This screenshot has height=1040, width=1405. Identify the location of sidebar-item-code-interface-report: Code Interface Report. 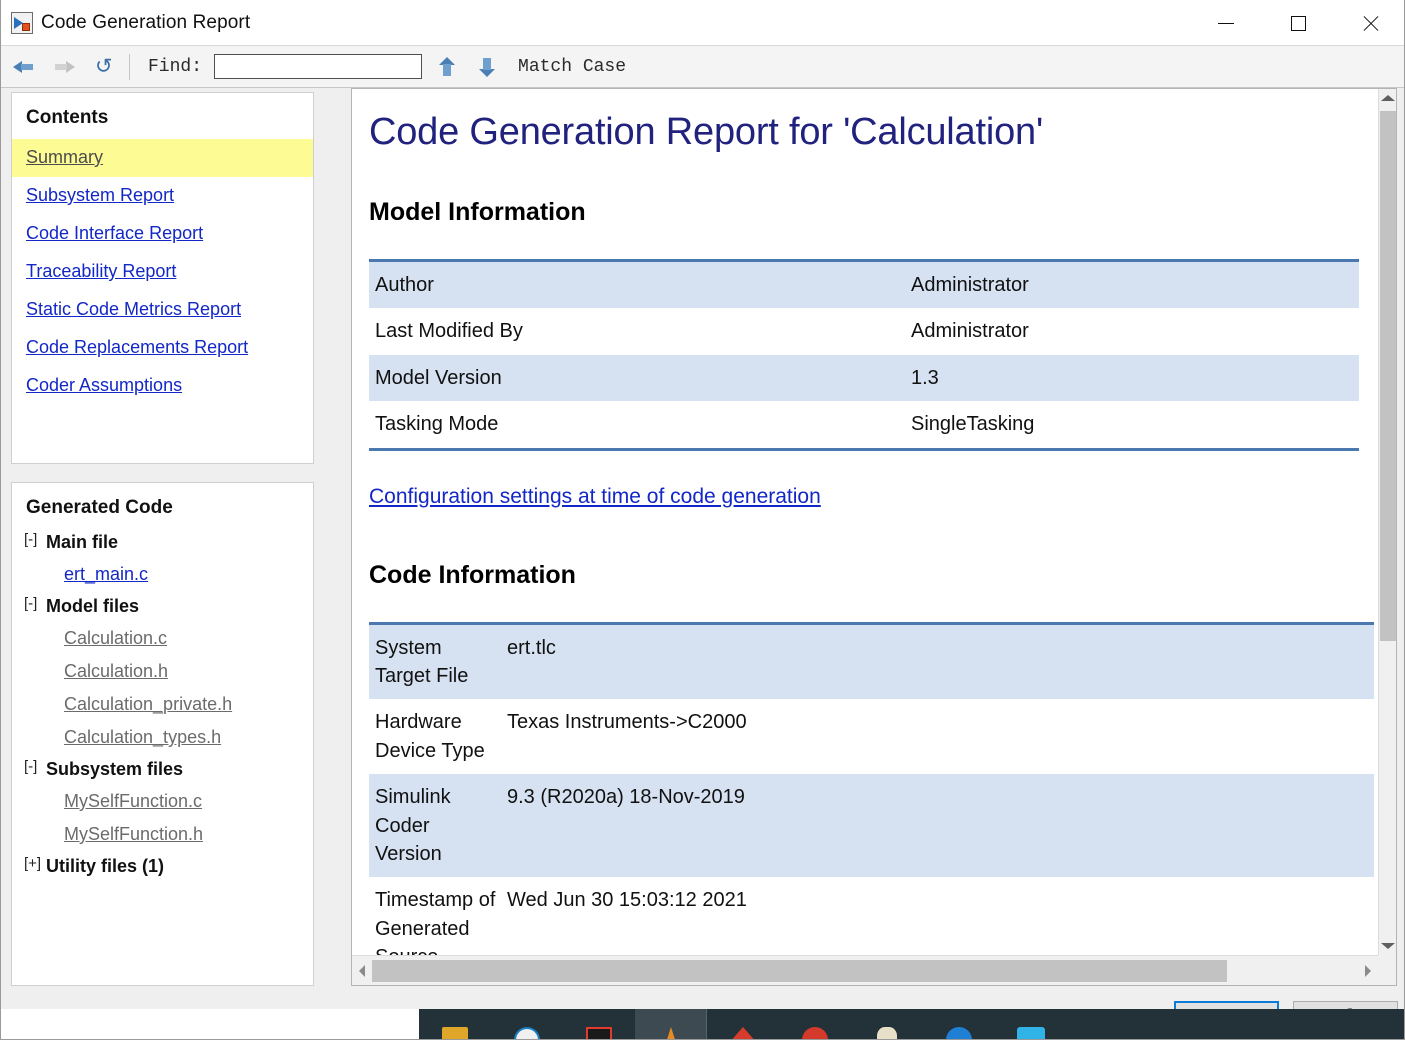
(162, 234).